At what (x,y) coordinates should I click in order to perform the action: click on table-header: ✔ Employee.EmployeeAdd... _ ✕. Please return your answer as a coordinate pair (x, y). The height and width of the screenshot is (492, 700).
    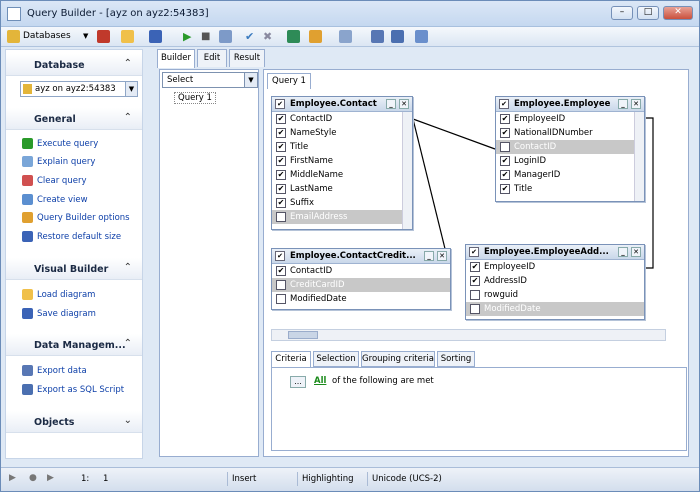
    Looking at the image, I should click on (555, 252).